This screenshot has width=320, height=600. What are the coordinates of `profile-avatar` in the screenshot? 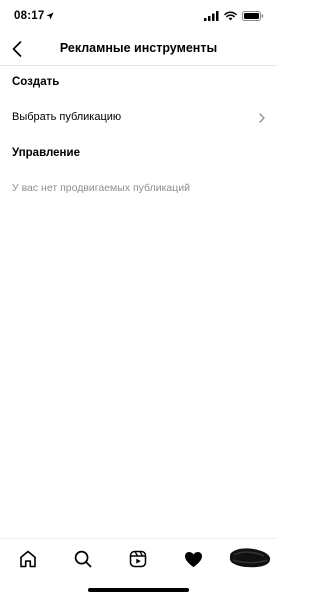 It's located at (250, 558).